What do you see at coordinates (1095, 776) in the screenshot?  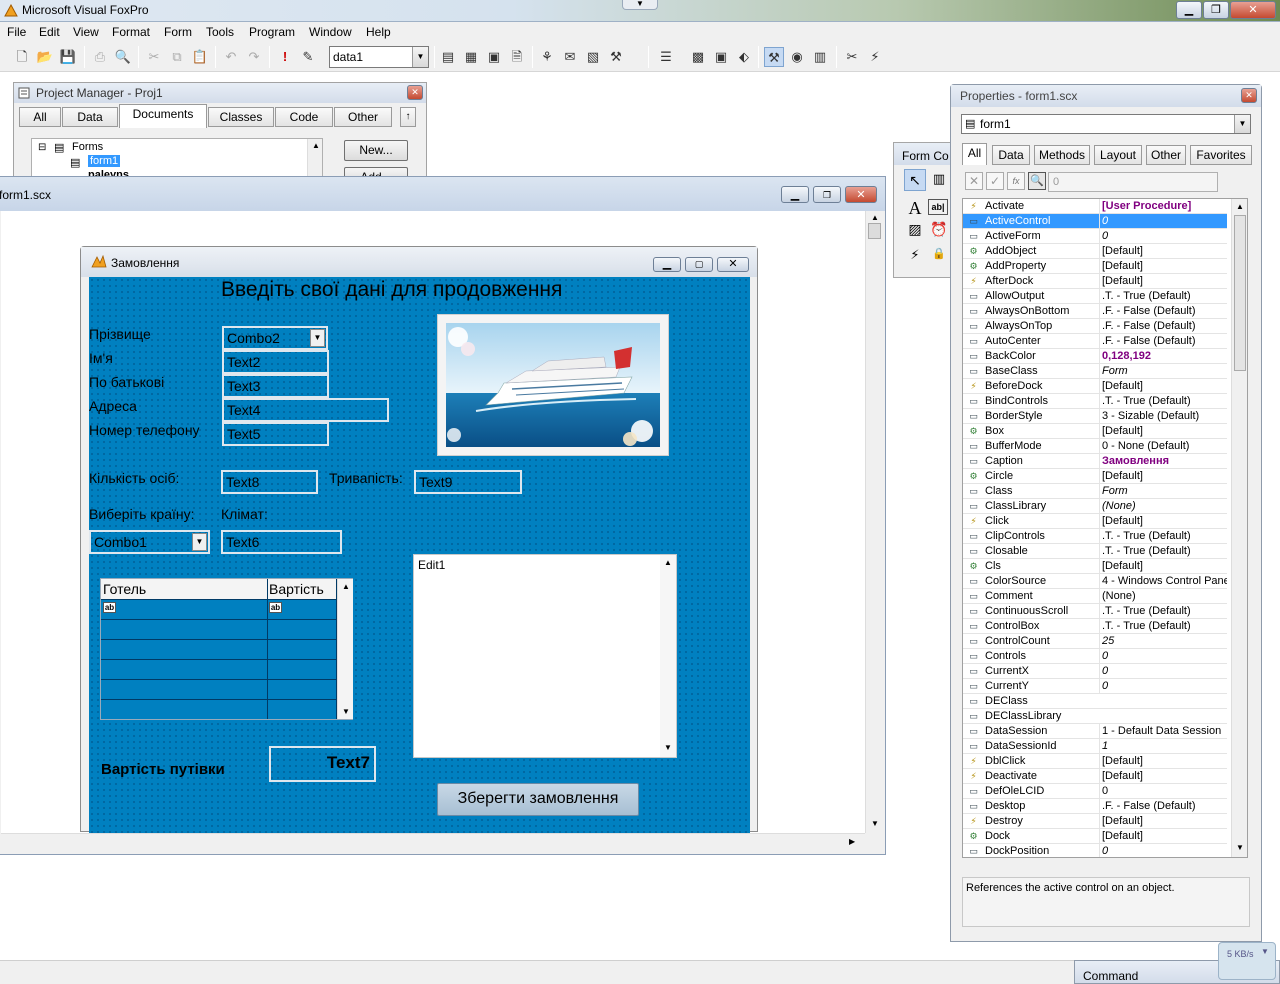 I see `property-row: ⚡ Deactivate [Default]` at bounding box center [1095, 776].